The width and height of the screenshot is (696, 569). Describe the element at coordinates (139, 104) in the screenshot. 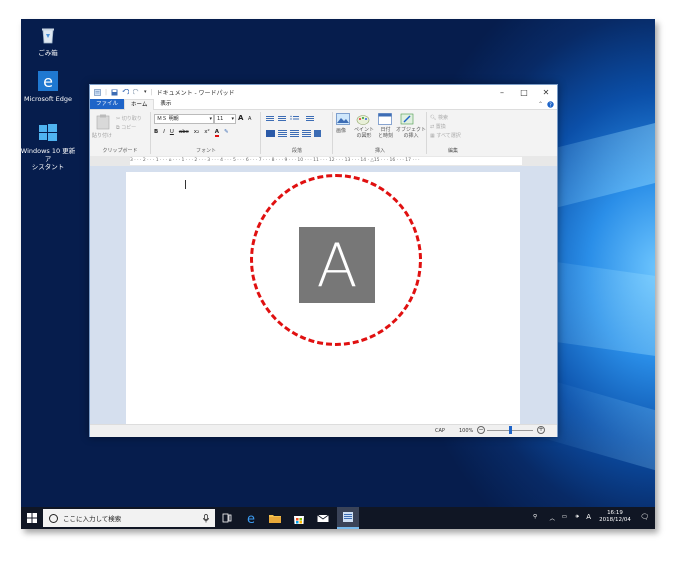

I see `tab-home: ホーム` at that location.